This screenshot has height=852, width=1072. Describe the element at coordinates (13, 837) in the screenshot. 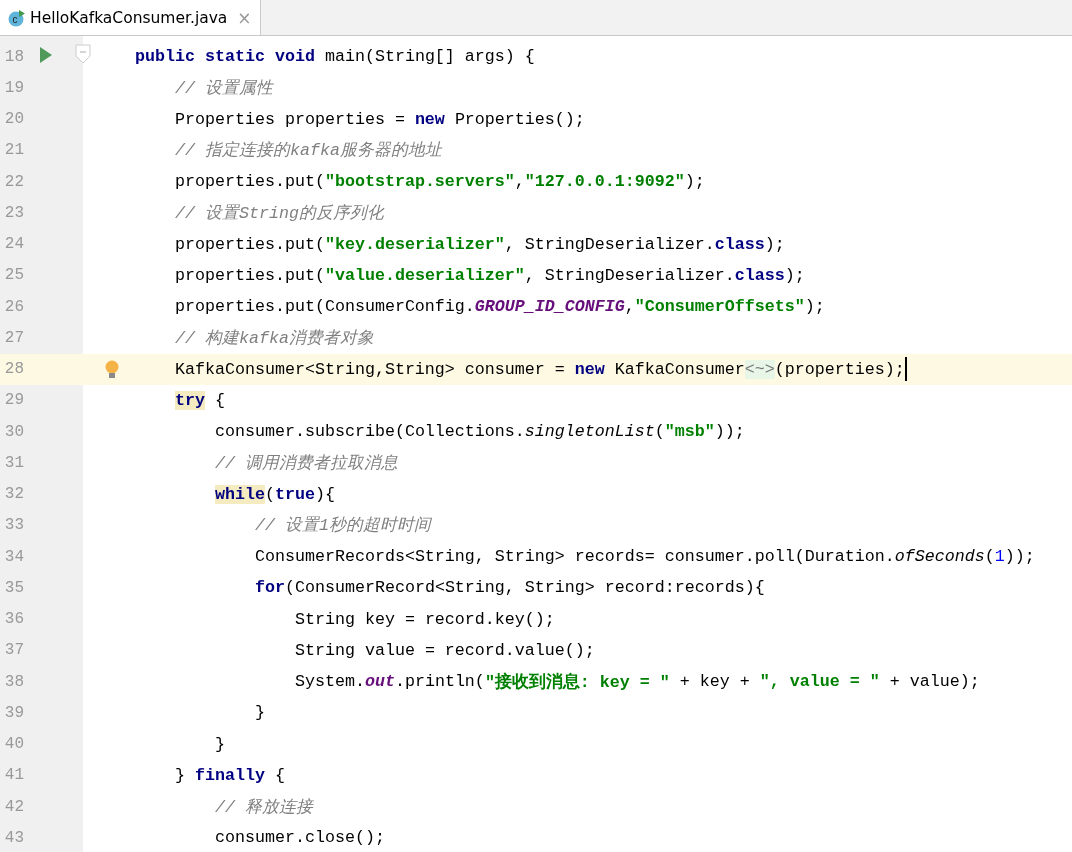

I see `line-number: 43` at that location.